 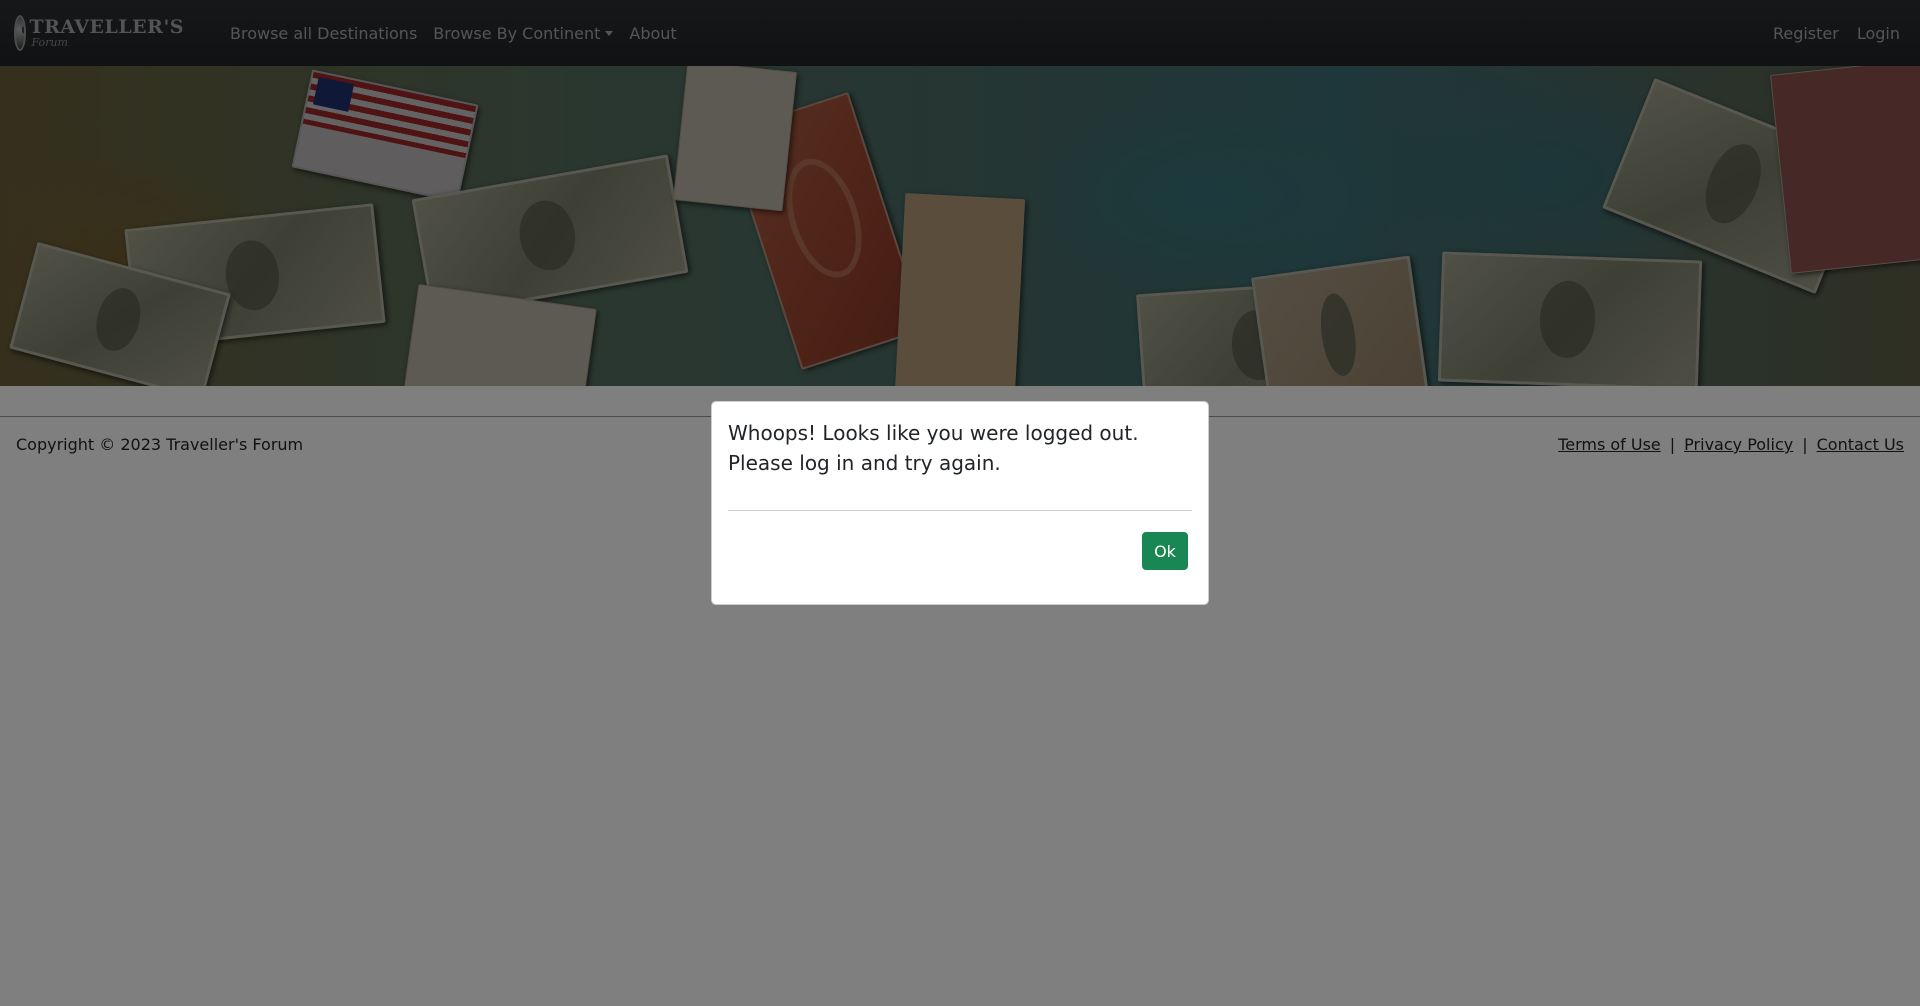 What do you see at coordinates (1165, 551) in the screenshot?
I see `ok-button: Ok` at bounding box center [1165, 551].